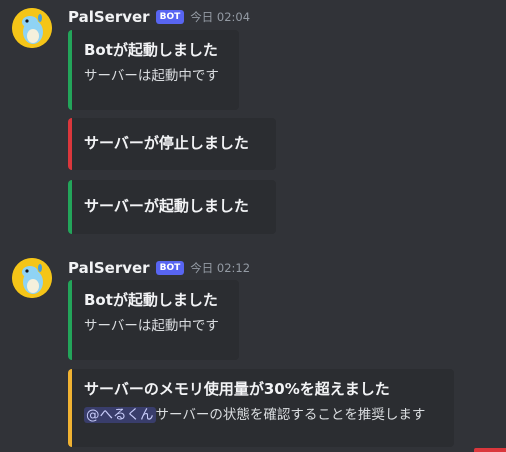 The image size is (506, 452). What do you see at coordinates (237, 389) in the screenshot?
I see `embed-title: サーバーのメモリ使用量が30%を超えました` at bounding box center [237, 389].